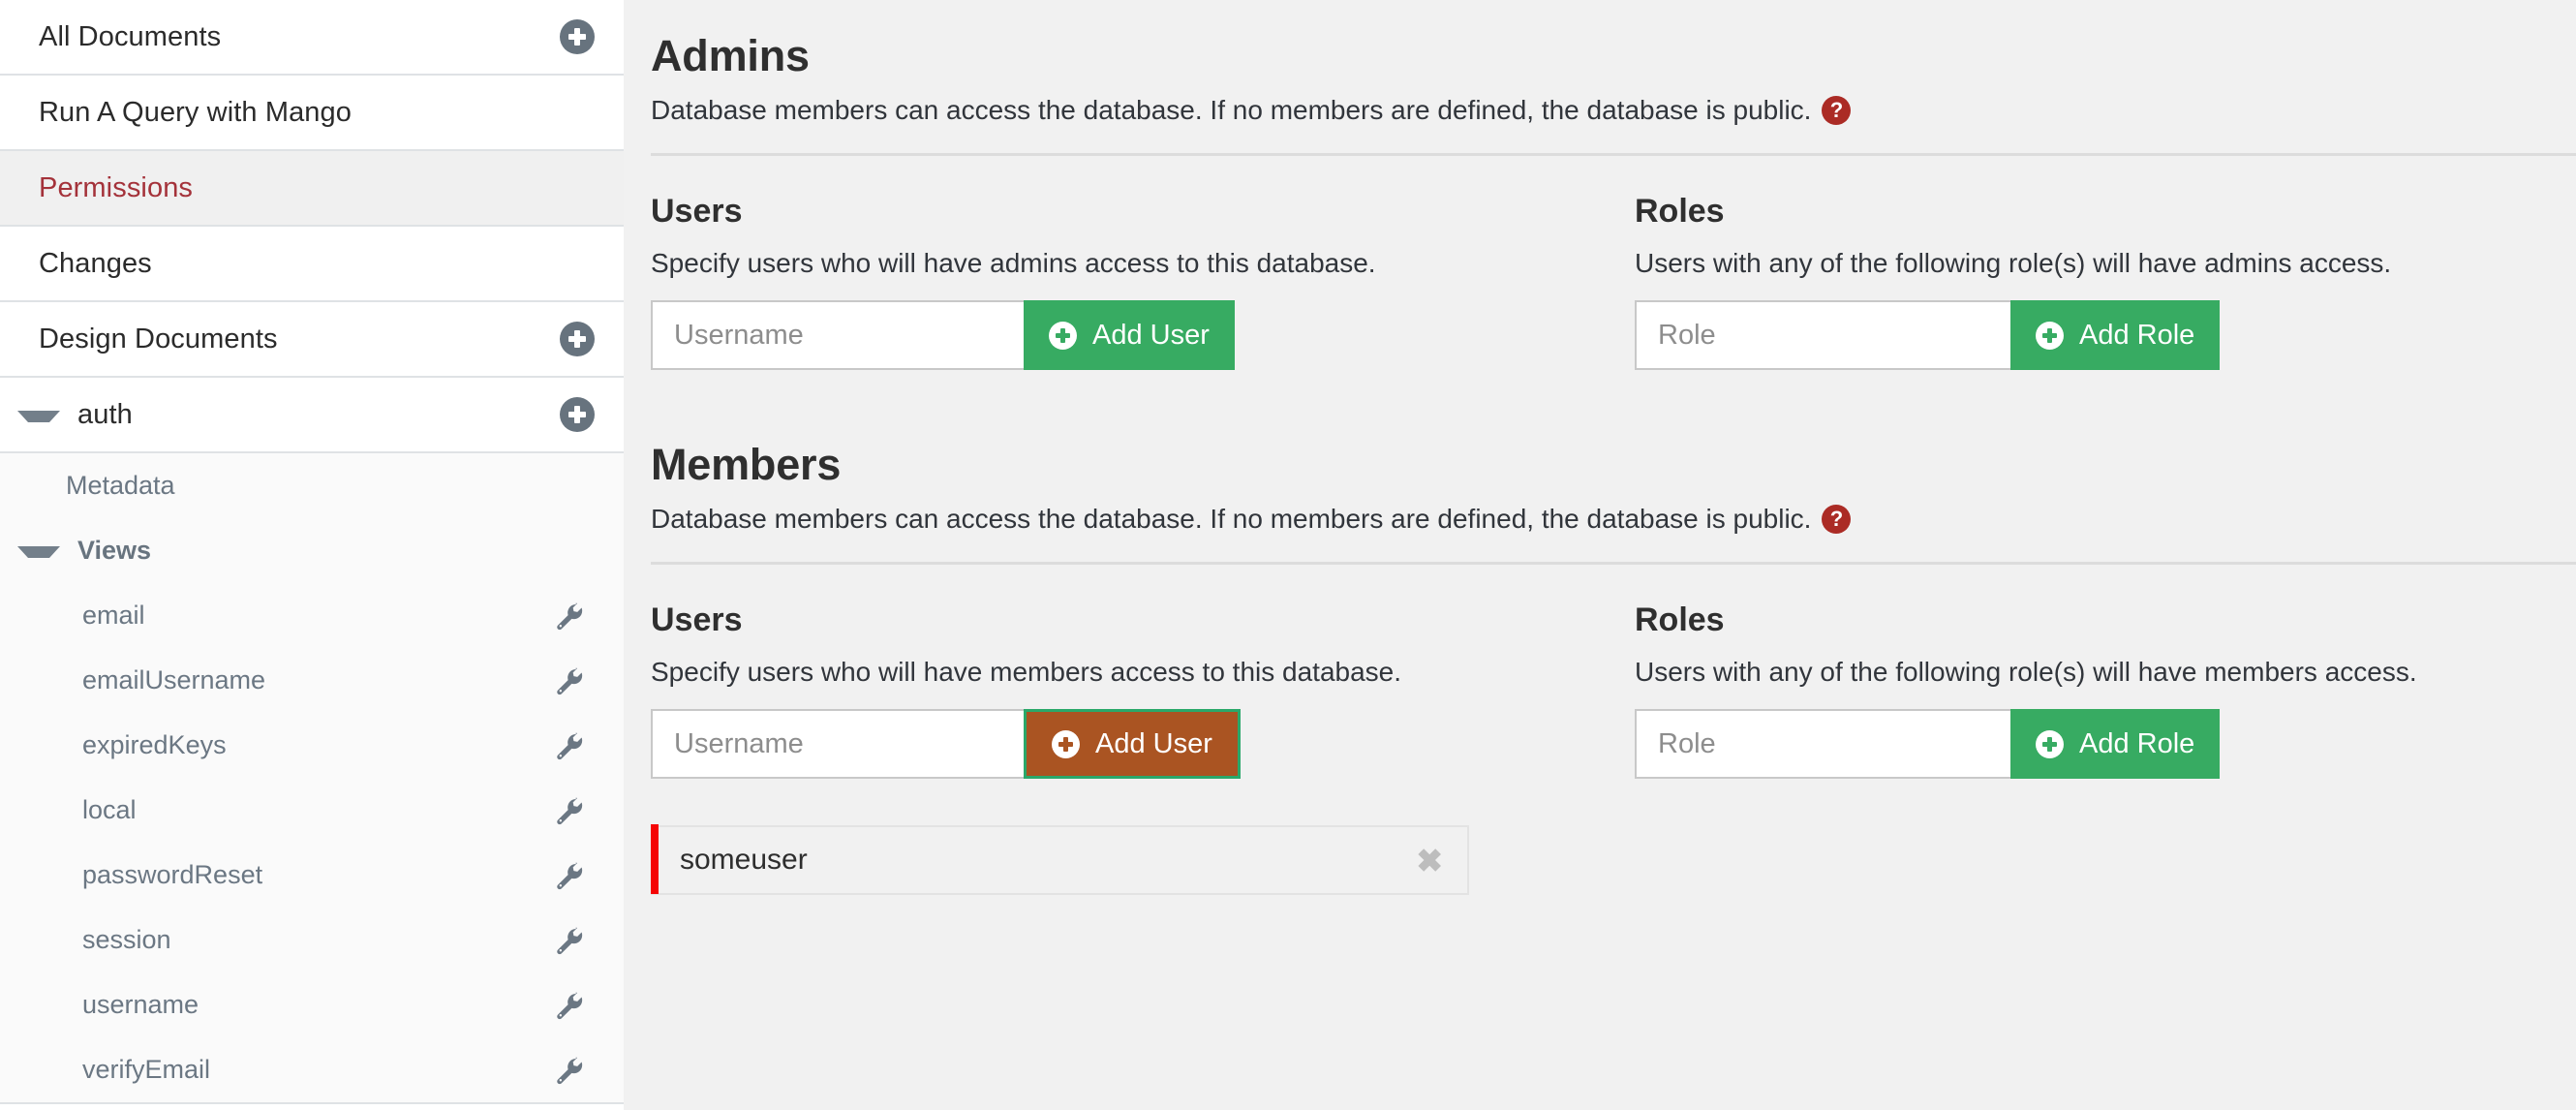  I want to click on tree-item-label: session, so click(126, 939).